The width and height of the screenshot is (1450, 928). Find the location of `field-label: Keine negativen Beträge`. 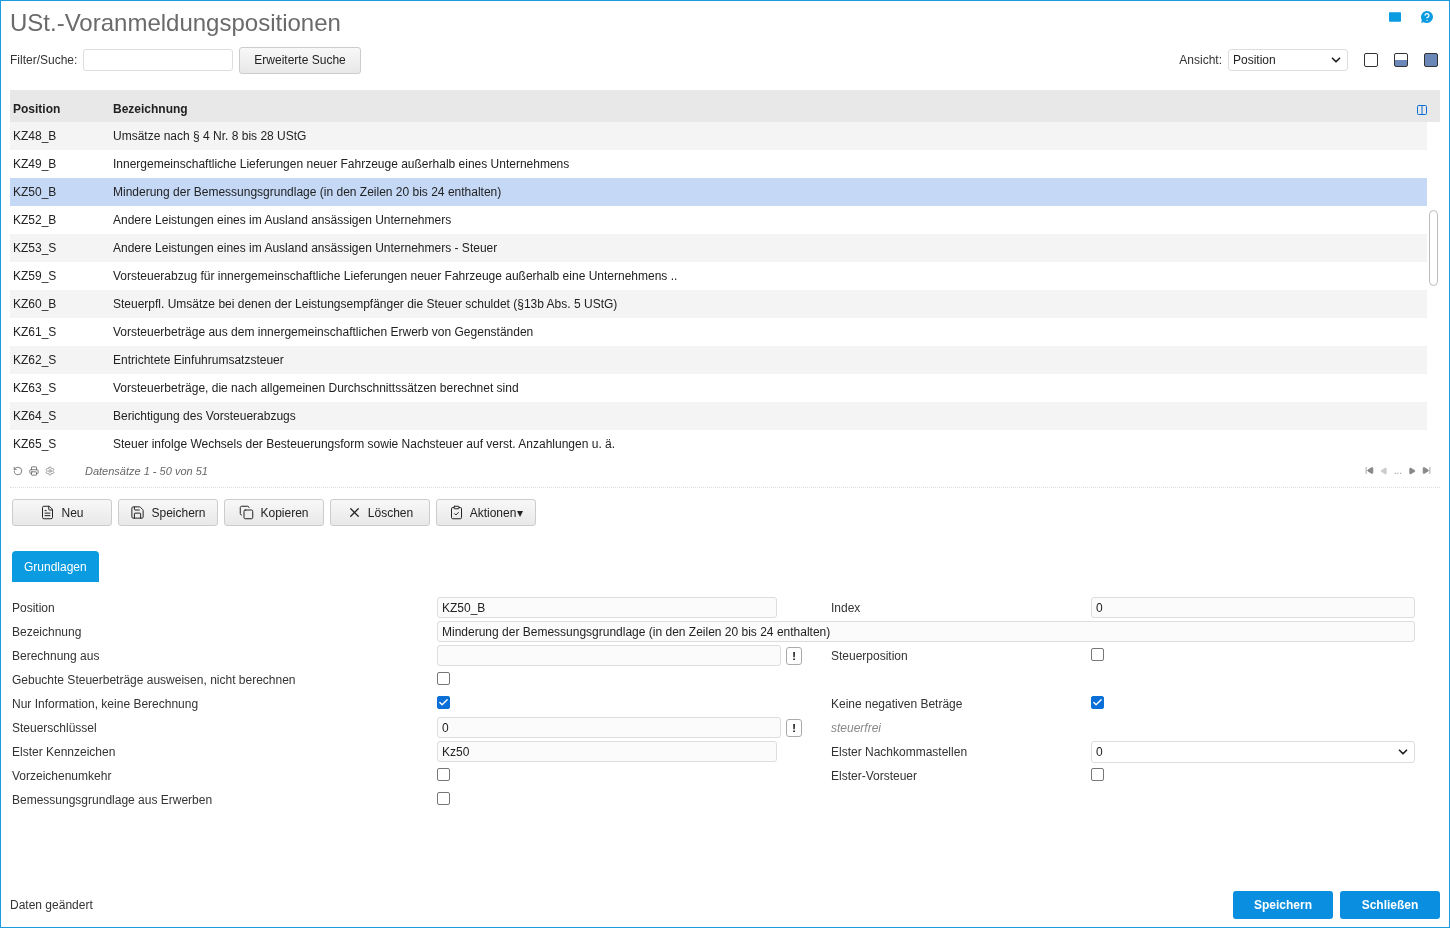

field-label: Keine negativen Beträge is located at coordinates (897, 703).